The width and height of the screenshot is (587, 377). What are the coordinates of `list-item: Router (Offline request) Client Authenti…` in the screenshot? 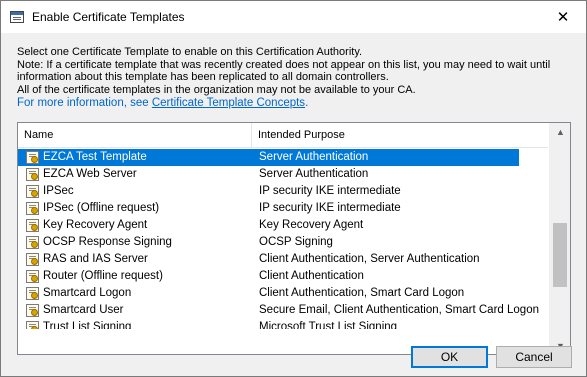 It's located at (268, 276).